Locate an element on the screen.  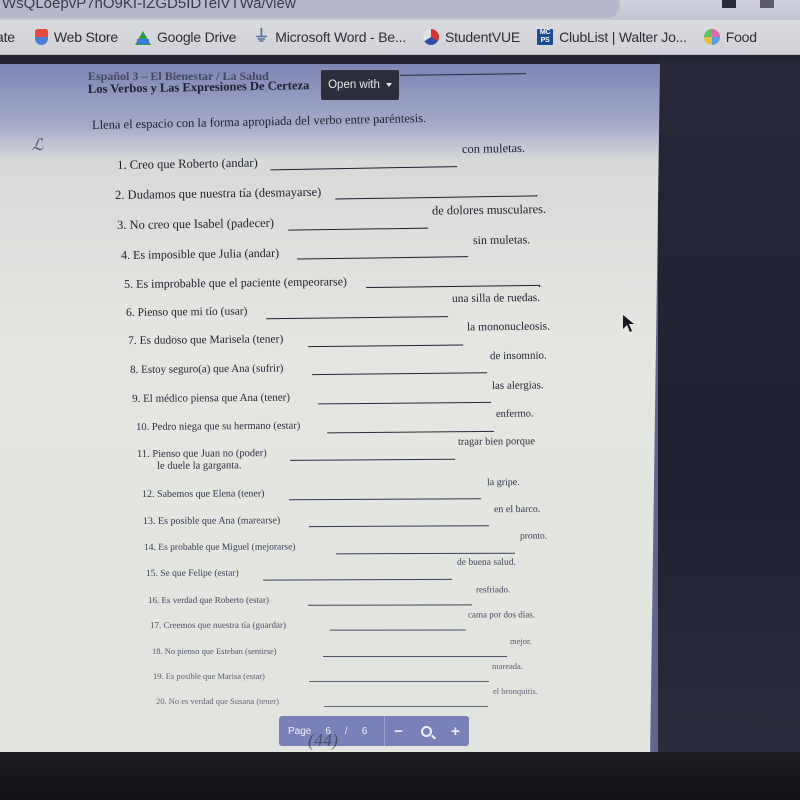
exercise-prompt: 6. Pienso que mi tío (usar) is located at coordinates (187, 312).